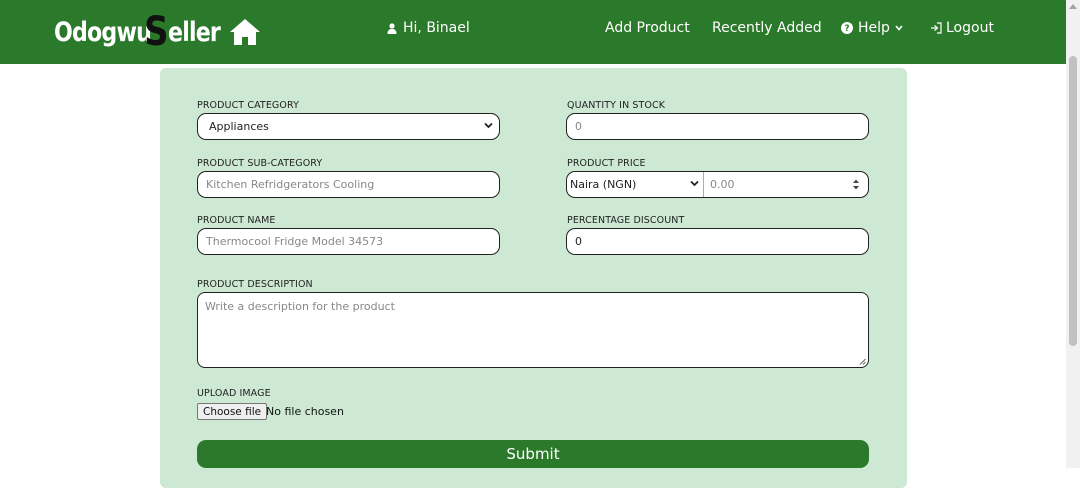 Image resolution: width=1080 pixels, height=488 pixels. I want to click on description-label: PRODUCT DESCRIPTION, so click(255, 284).